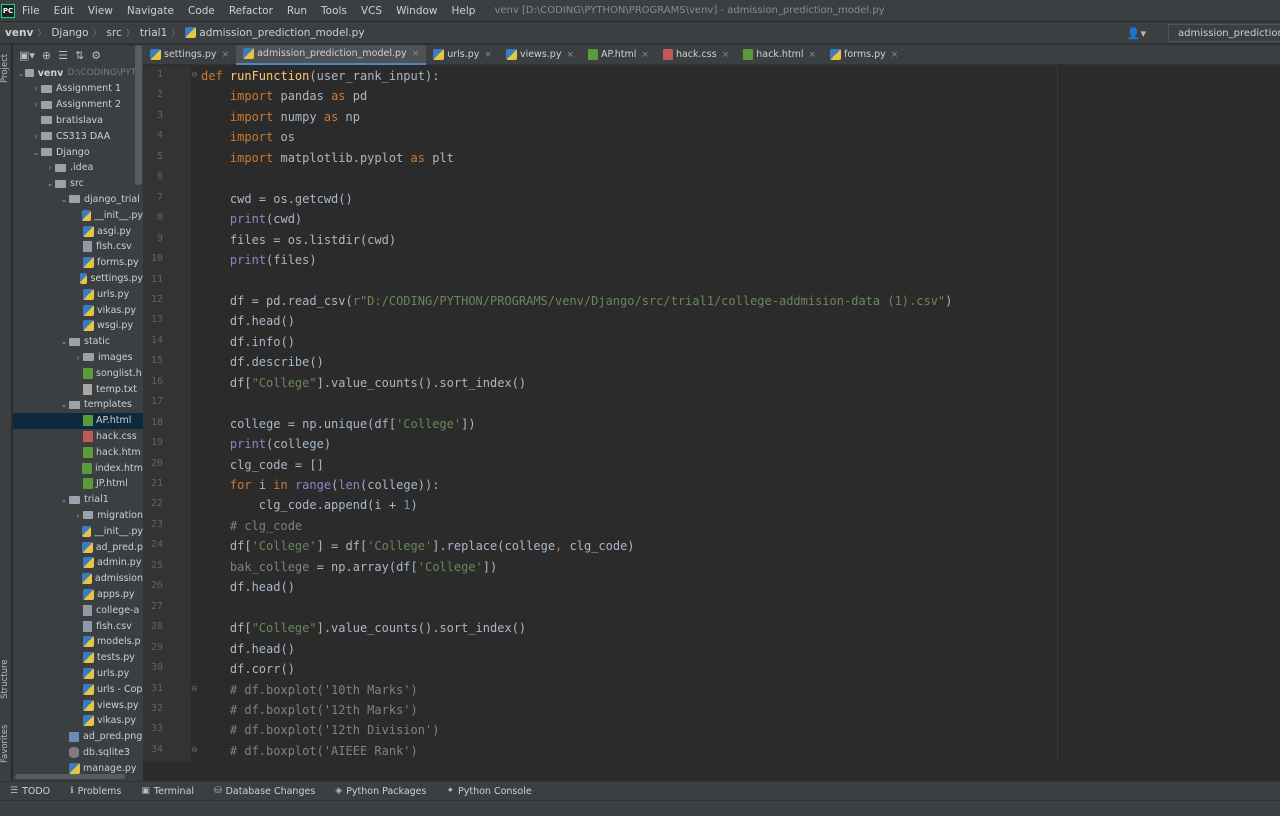  Describe the element at coordinates (189, 55) in the screenshot. I see `tab-settings-py: settings.py ×` at that location.